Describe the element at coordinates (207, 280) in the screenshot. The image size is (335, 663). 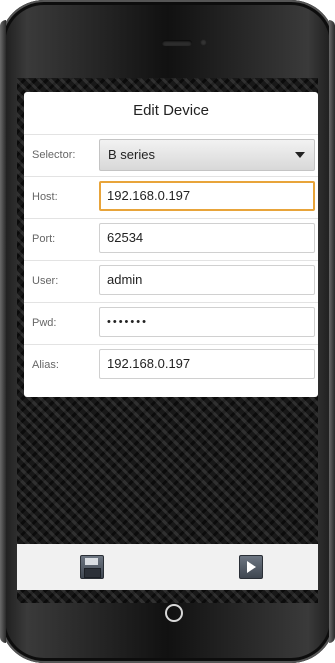
I see `user-input: admin` at that location.